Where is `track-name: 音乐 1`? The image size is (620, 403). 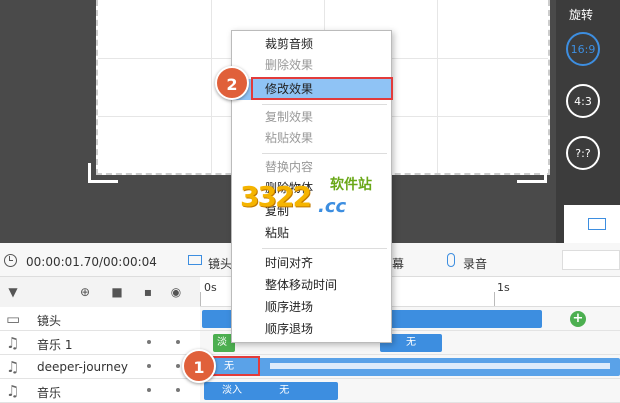
track-name: 音乐 1 is located at coordinates (55, 345).